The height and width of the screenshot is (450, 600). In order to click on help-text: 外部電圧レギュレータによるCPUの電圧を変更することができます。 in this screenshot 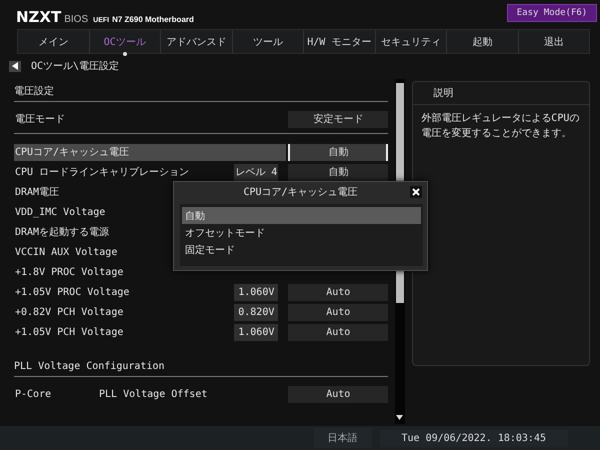, I will do `click(500, 126)`.